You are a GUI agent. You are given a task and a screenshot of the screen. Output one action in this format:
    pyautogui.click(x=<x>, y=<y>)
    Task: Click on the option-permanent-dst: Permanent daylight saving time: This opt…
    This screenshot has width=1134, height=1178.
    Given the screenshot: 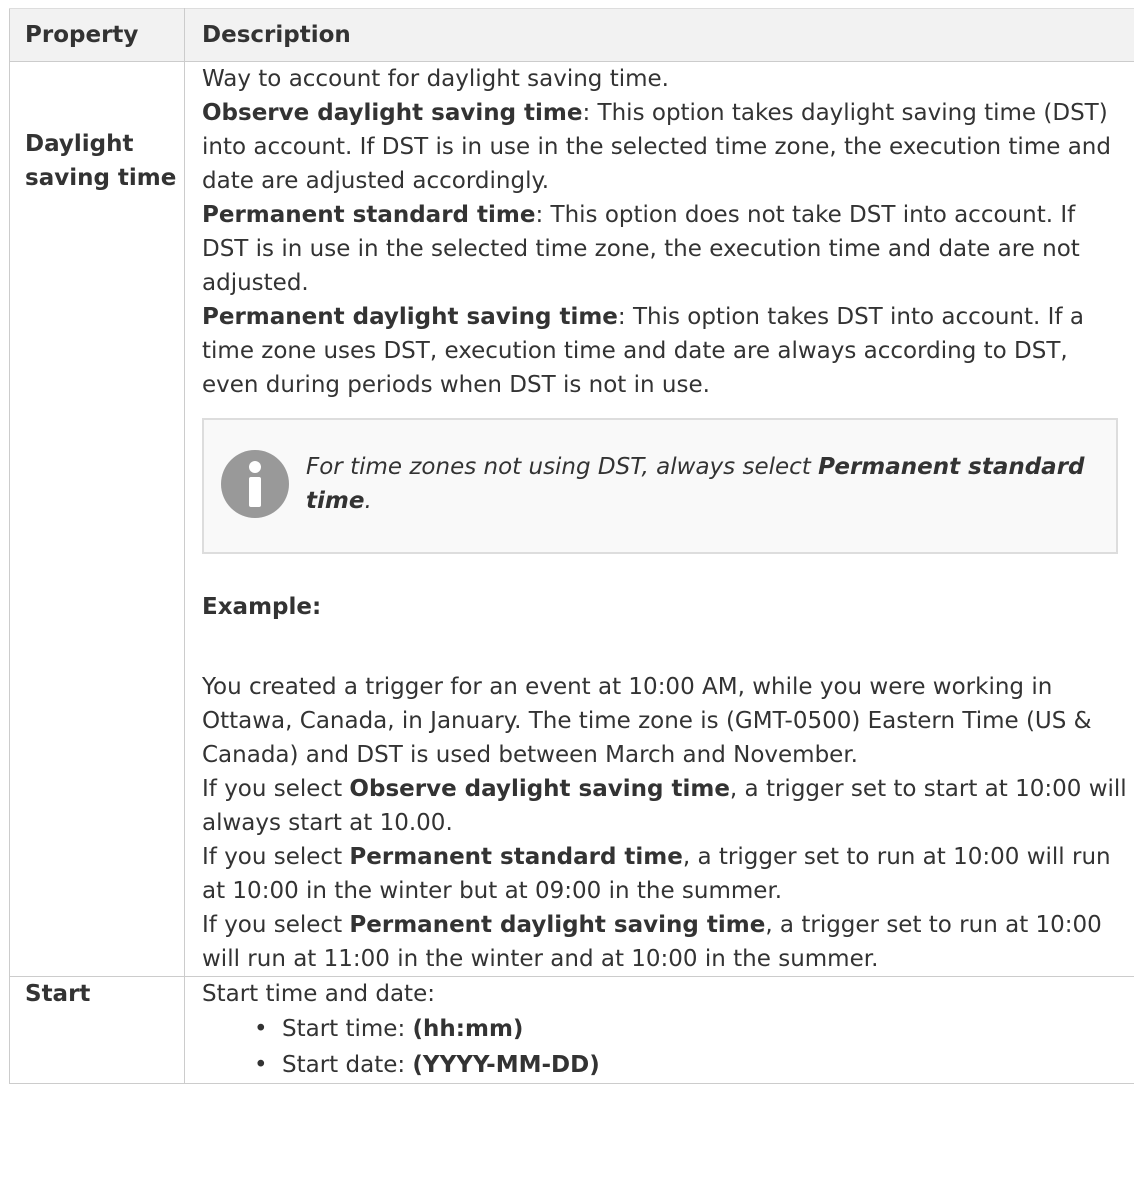 What is the action you would take?
    pyautogui.click(x=665, y=351)
    